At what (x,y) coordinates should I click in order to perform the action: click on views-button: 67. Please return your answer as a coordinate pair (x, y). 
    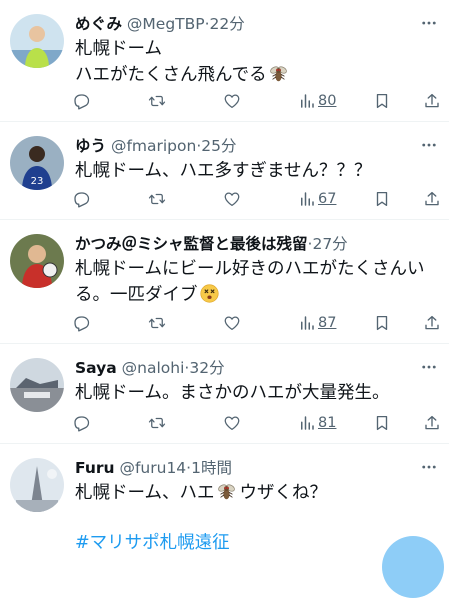
    Looking at the image, I should click on (317, 199).